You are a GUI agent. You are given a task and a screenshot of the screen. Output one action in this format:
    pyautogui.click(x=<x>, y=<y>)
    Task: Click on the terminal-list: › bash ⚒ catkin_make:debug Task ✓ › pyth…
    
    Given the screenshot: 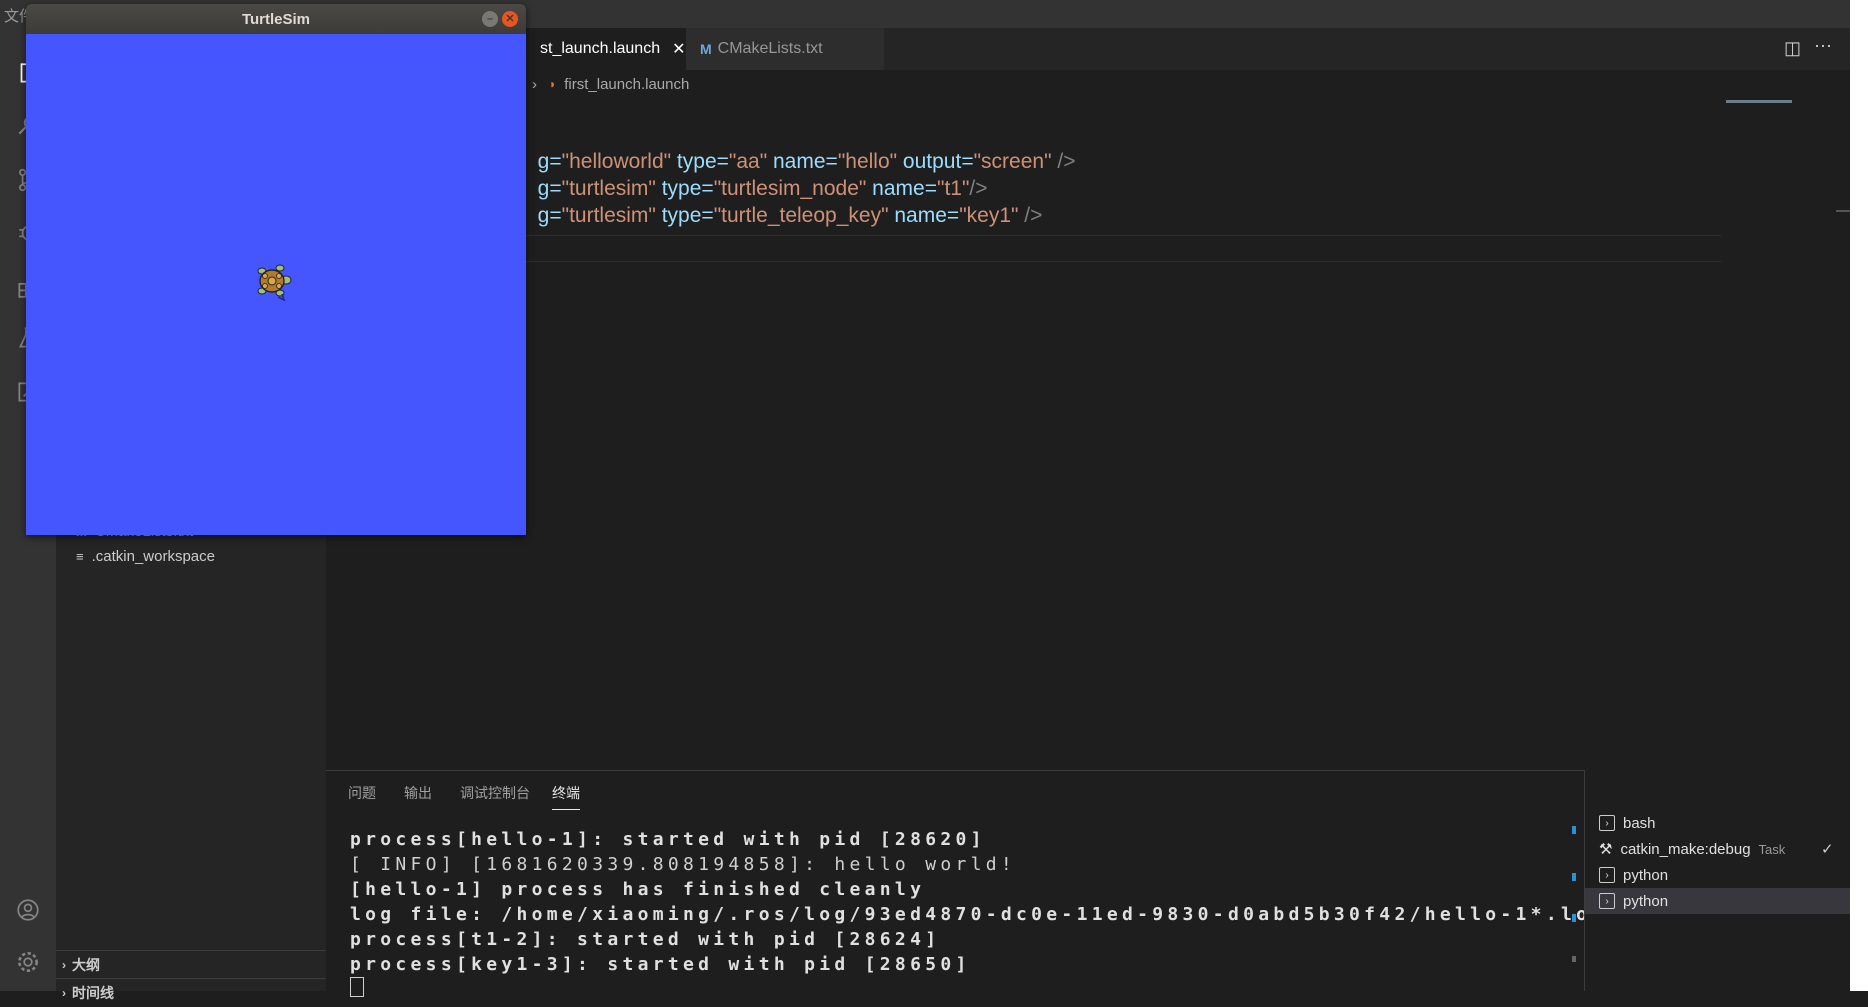 What is the action you would take?
    pyautogui.click(x=1717, y=880)
    